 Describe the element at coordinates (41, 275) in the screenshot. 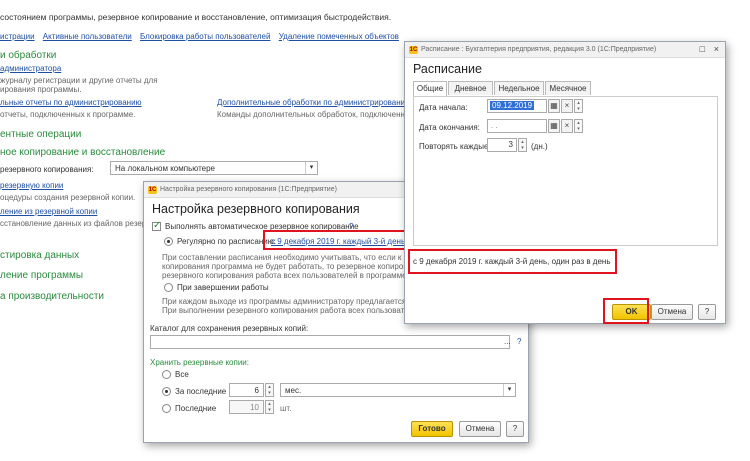

I see `section-update-heading: ление программы` at that location.